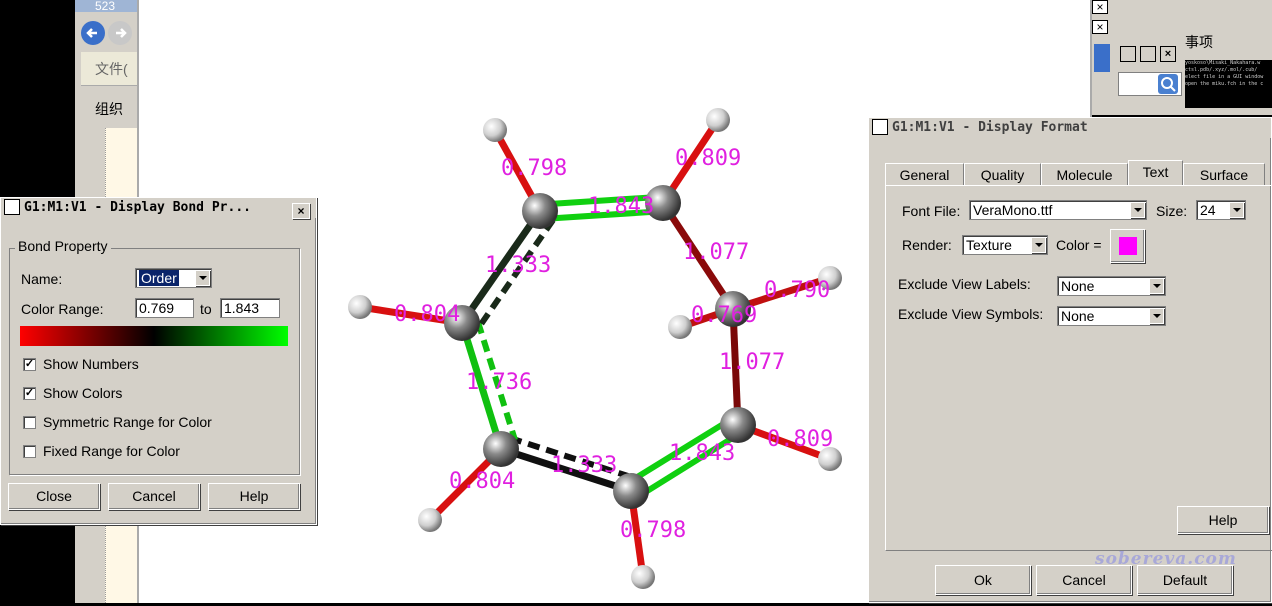  Describe the element at coordinates (29, 393) in the screenshot. I see `show-colors-checkbox: ✓` at that location.